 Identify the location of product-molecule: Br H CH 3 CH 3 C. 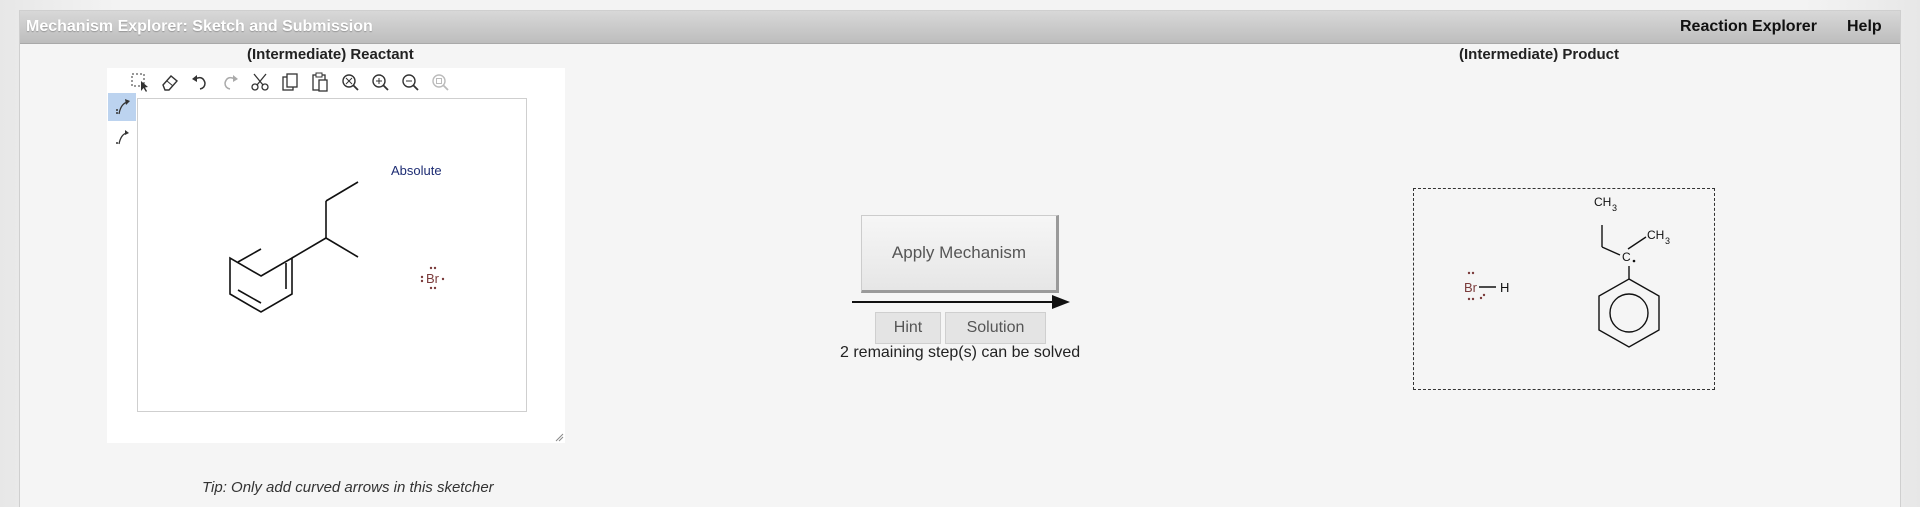
(1567, 271).